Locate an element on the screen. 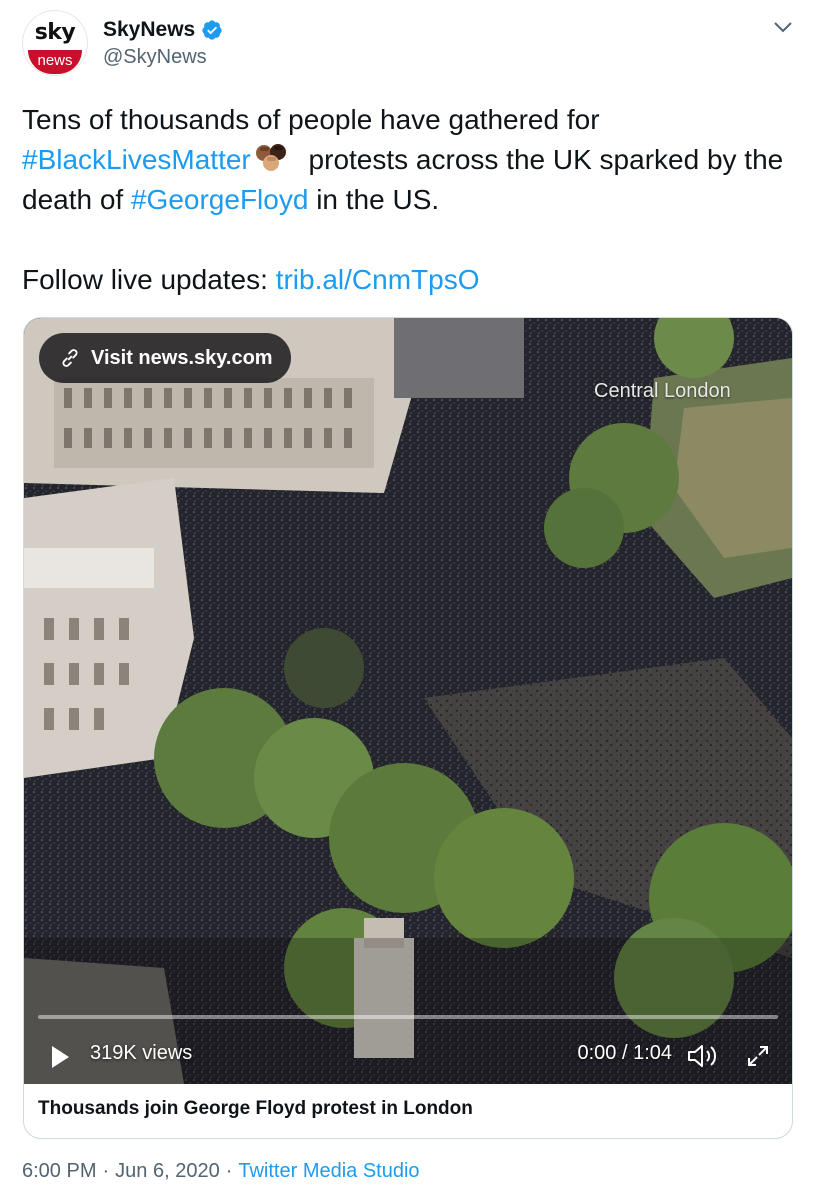 The height and width of the screenshot is (1200, 813). video-progress-bar is located at coordinates (408, 1017).